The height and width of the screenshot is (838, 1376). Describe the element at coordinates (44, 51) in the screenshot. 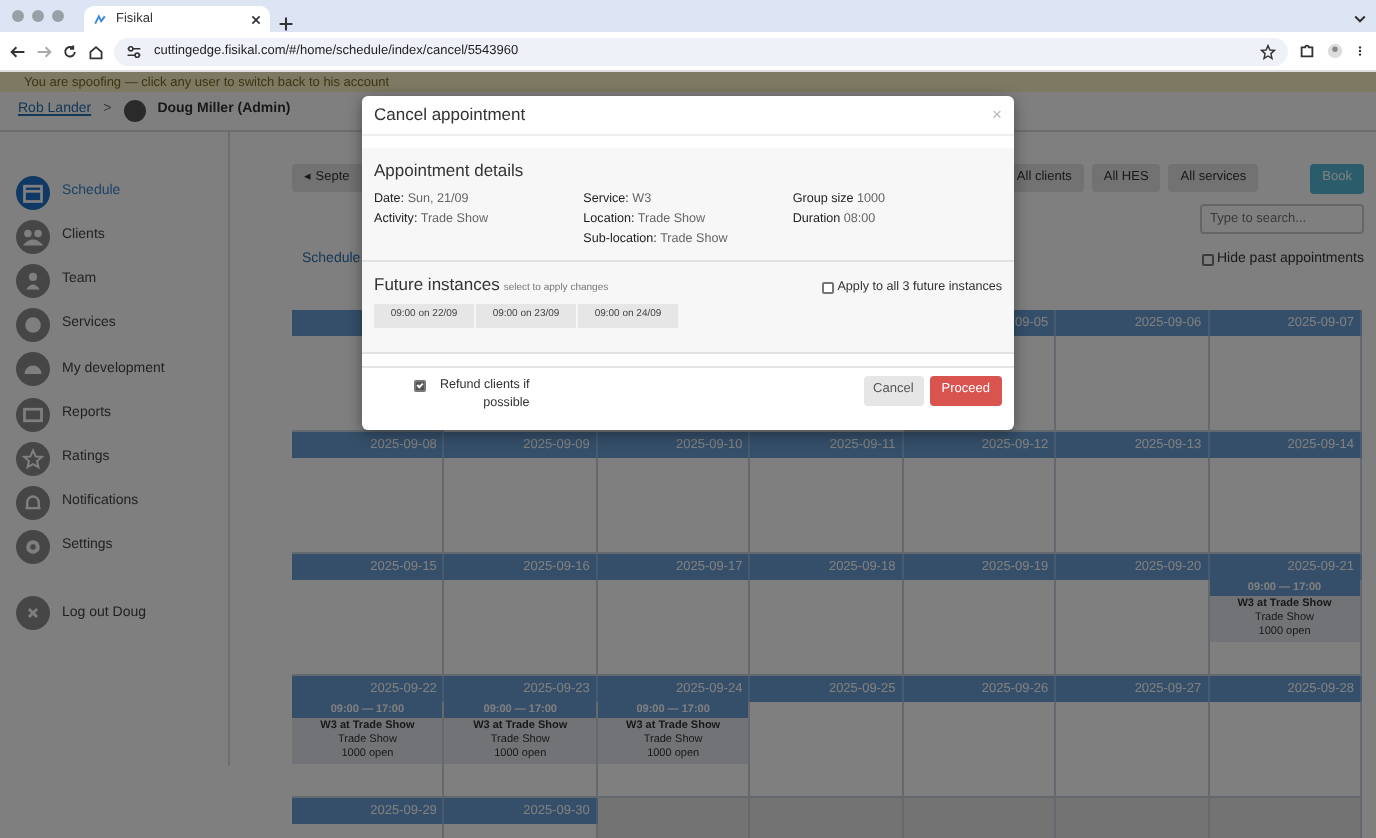

I see `forward-icon` at that location.